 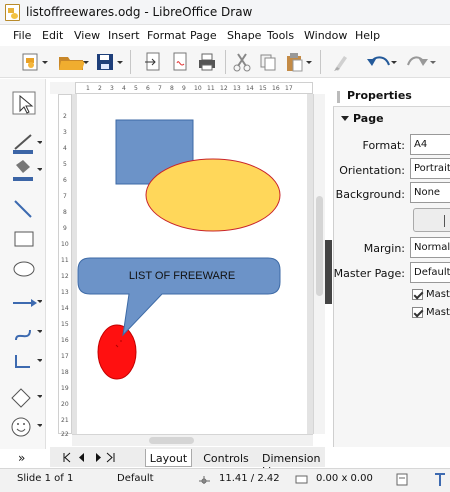 I want to click on export-icon, so click(x=153, y=62).